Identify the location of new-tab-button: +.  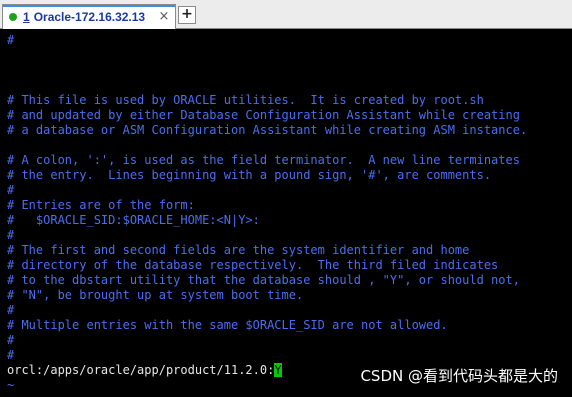
(187, 15).